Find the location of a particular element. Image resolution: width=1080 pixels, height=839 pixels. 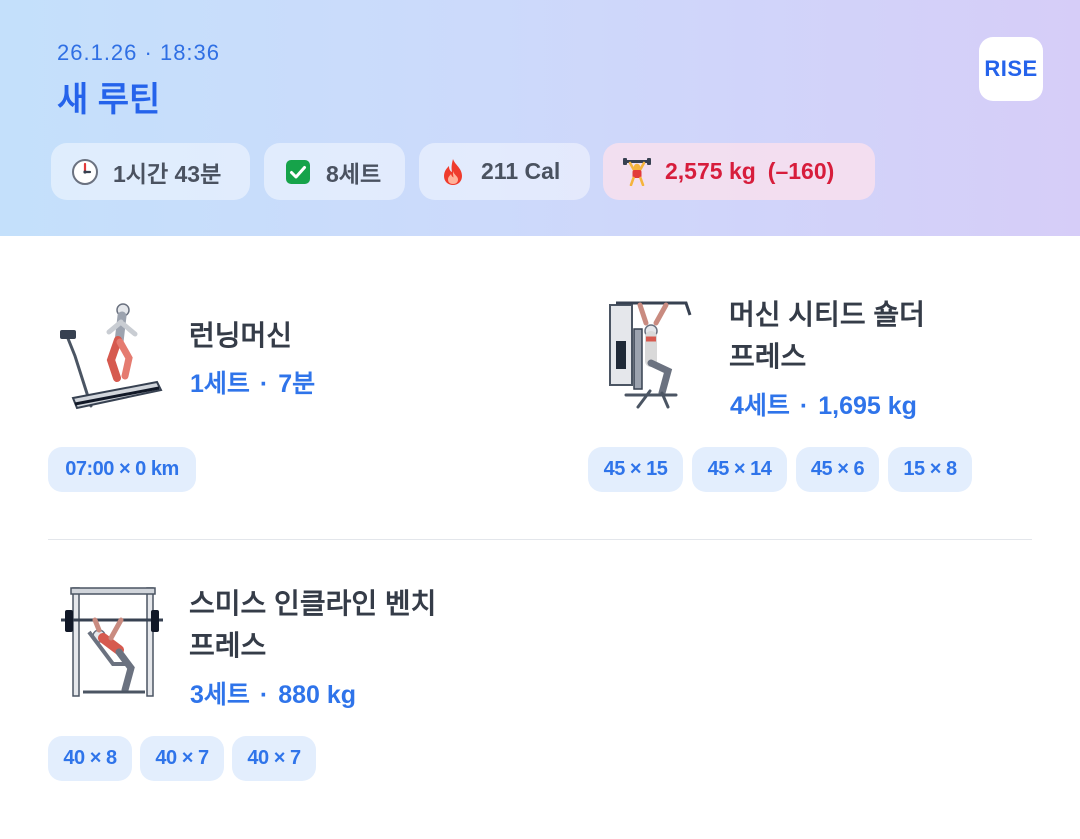

weight-delta-value: (–160) is located at coordinates (801, 171).